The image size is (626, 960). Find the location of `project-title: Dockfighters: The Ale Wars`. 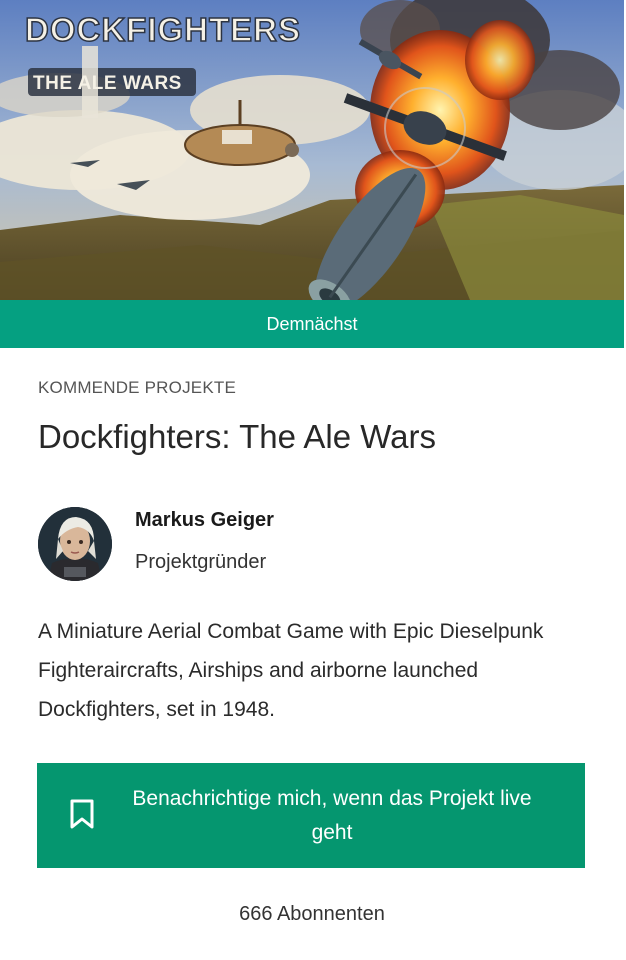

project-title: Dockfighters: The Ale Wars is located at coordinates (237, 437).